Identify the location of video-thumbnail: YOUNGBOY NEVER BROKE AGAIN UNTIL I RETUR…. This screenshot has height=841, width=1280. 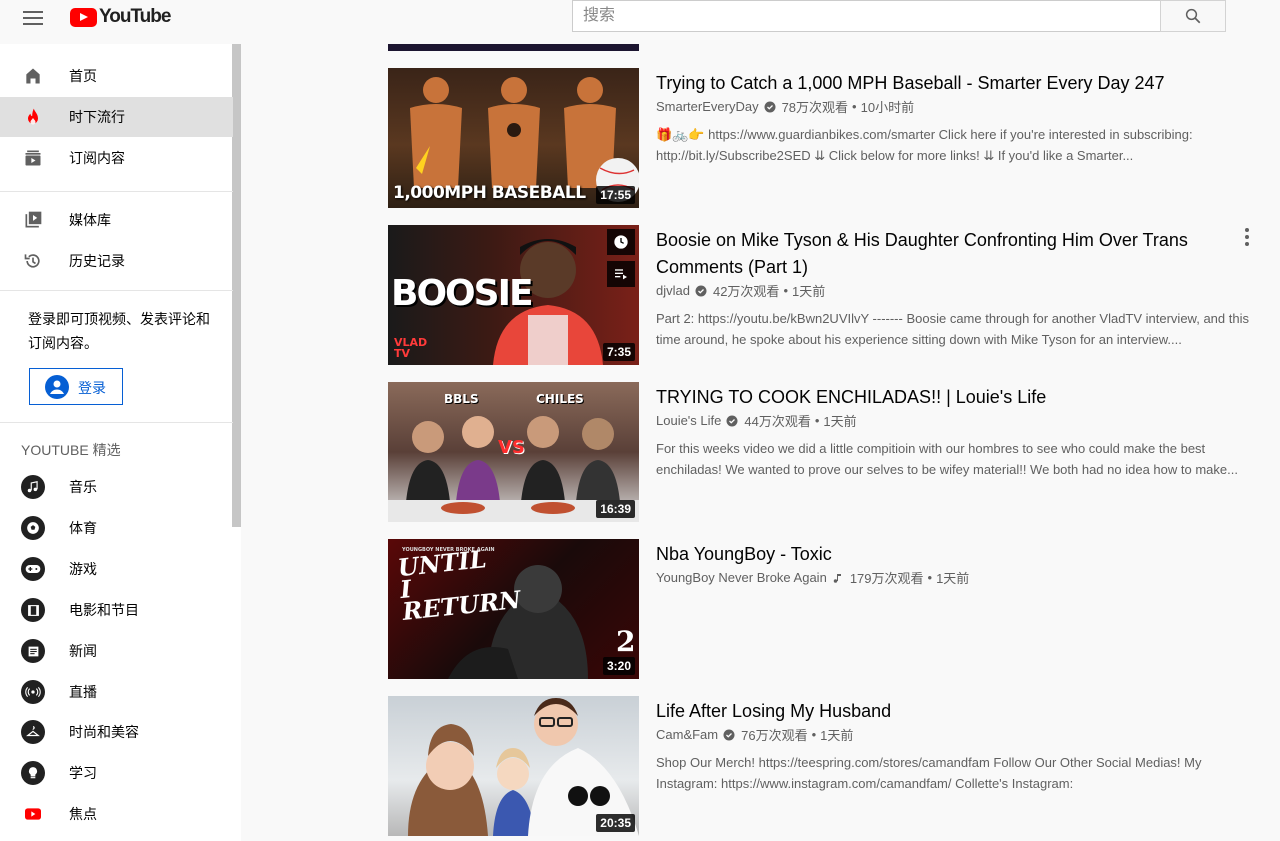
(513, 609).